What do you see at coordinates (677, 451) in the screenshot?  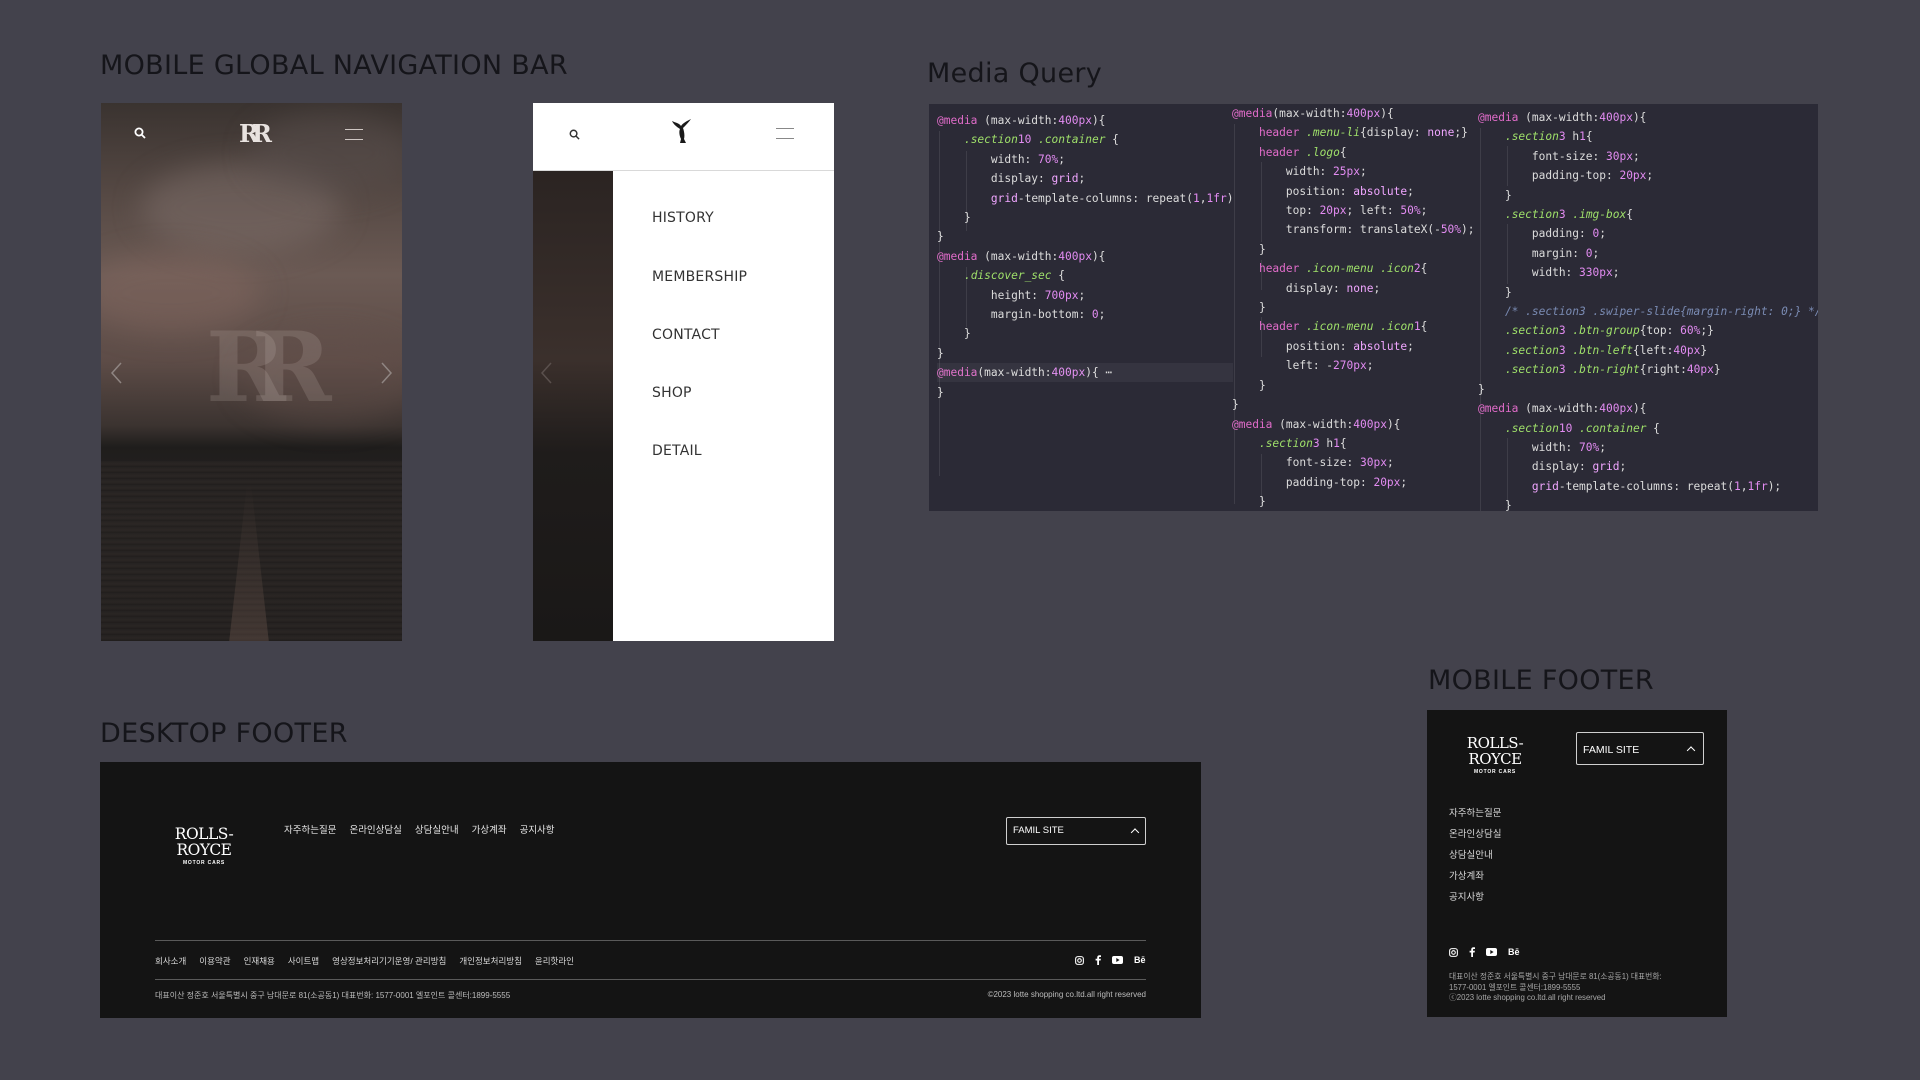 I see `menu-item-detail: DETAIL` at bounding box center [677, 451].